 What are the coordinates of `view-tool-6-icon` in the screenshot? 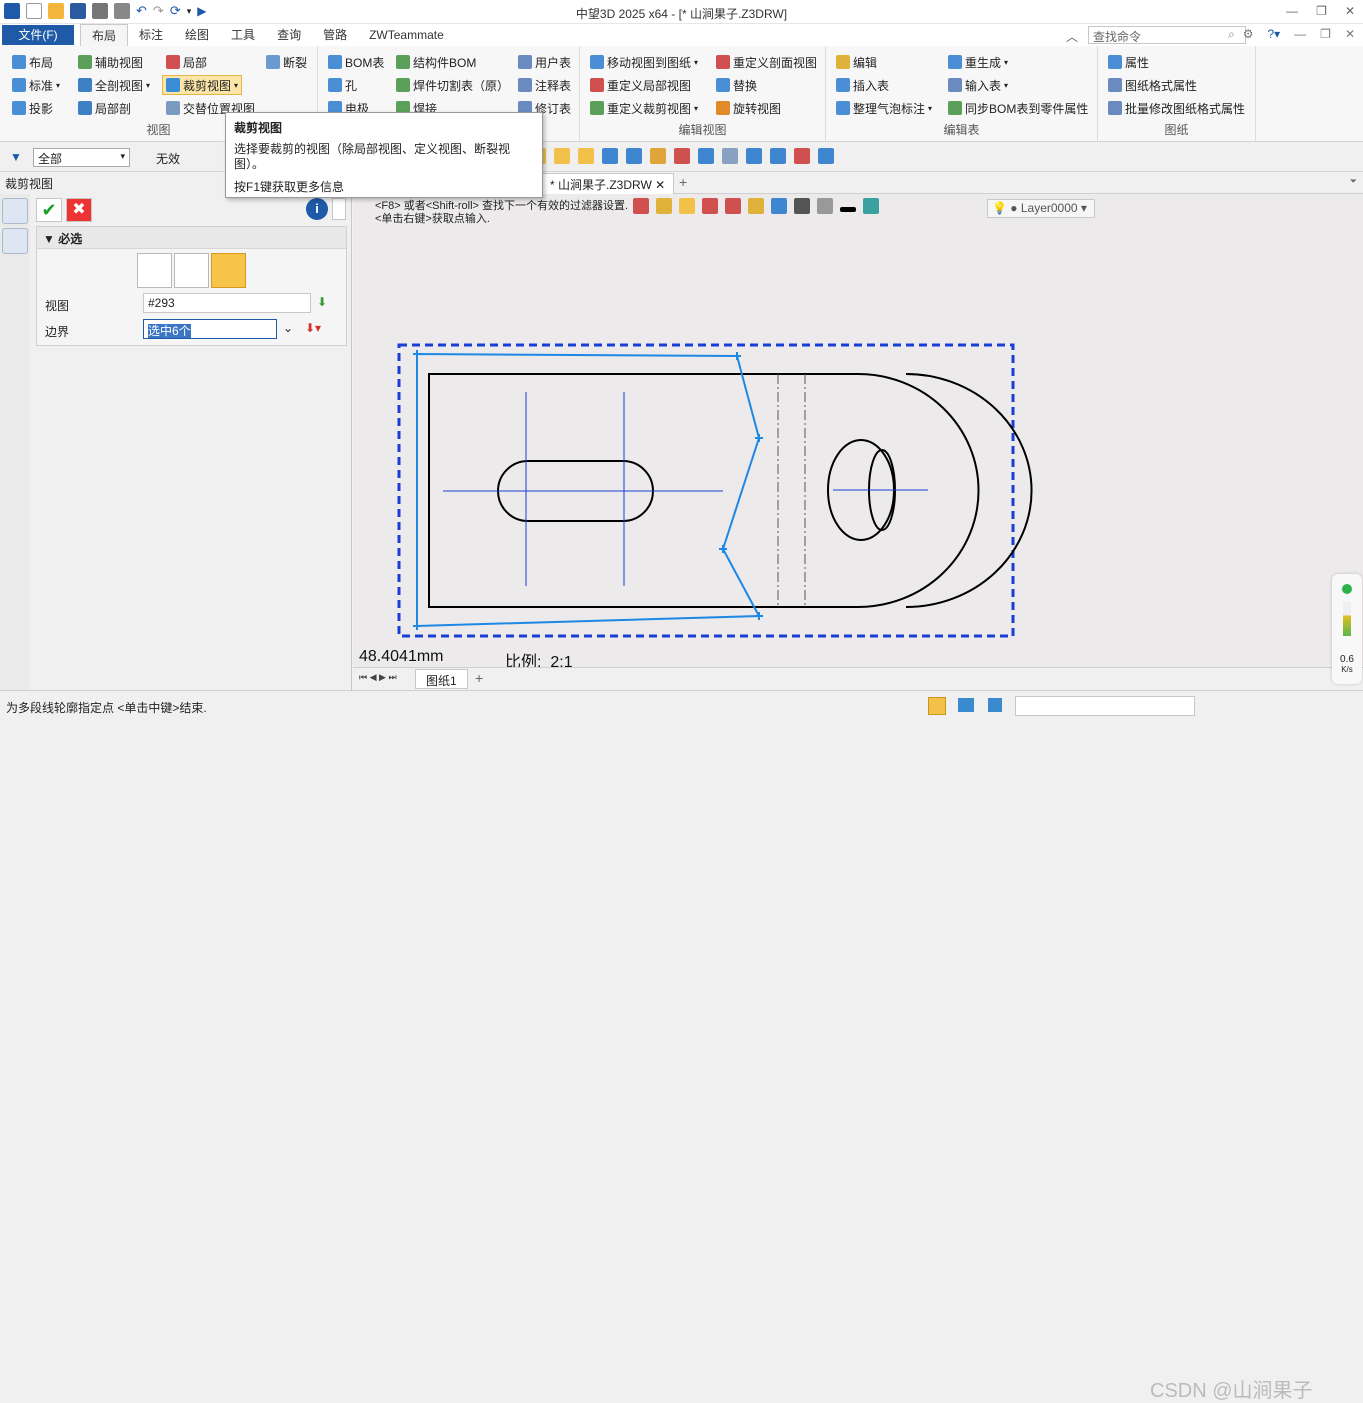 It's located at (730, 156).